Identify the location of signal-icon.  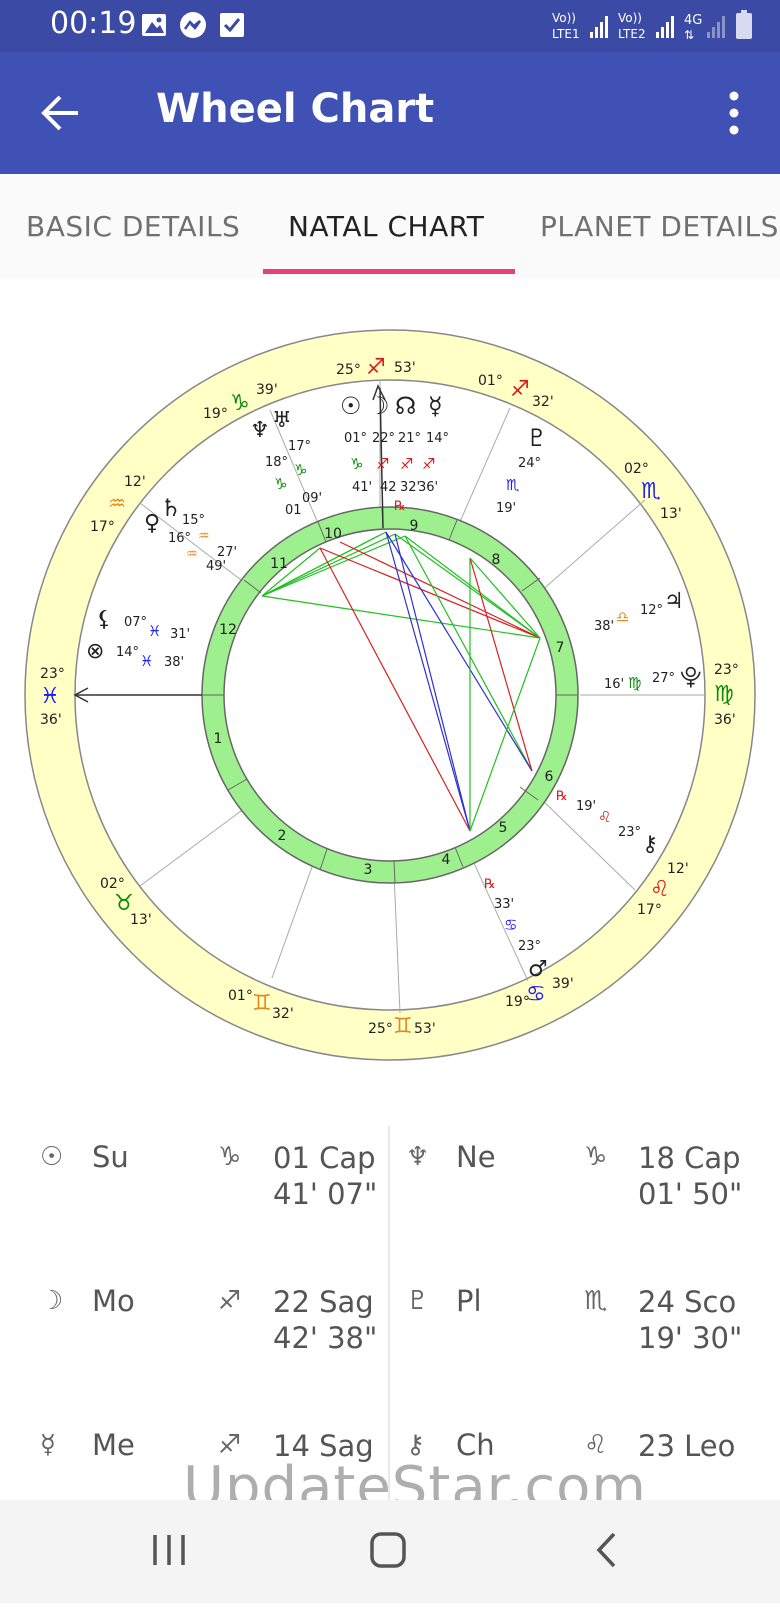
(599, 27).